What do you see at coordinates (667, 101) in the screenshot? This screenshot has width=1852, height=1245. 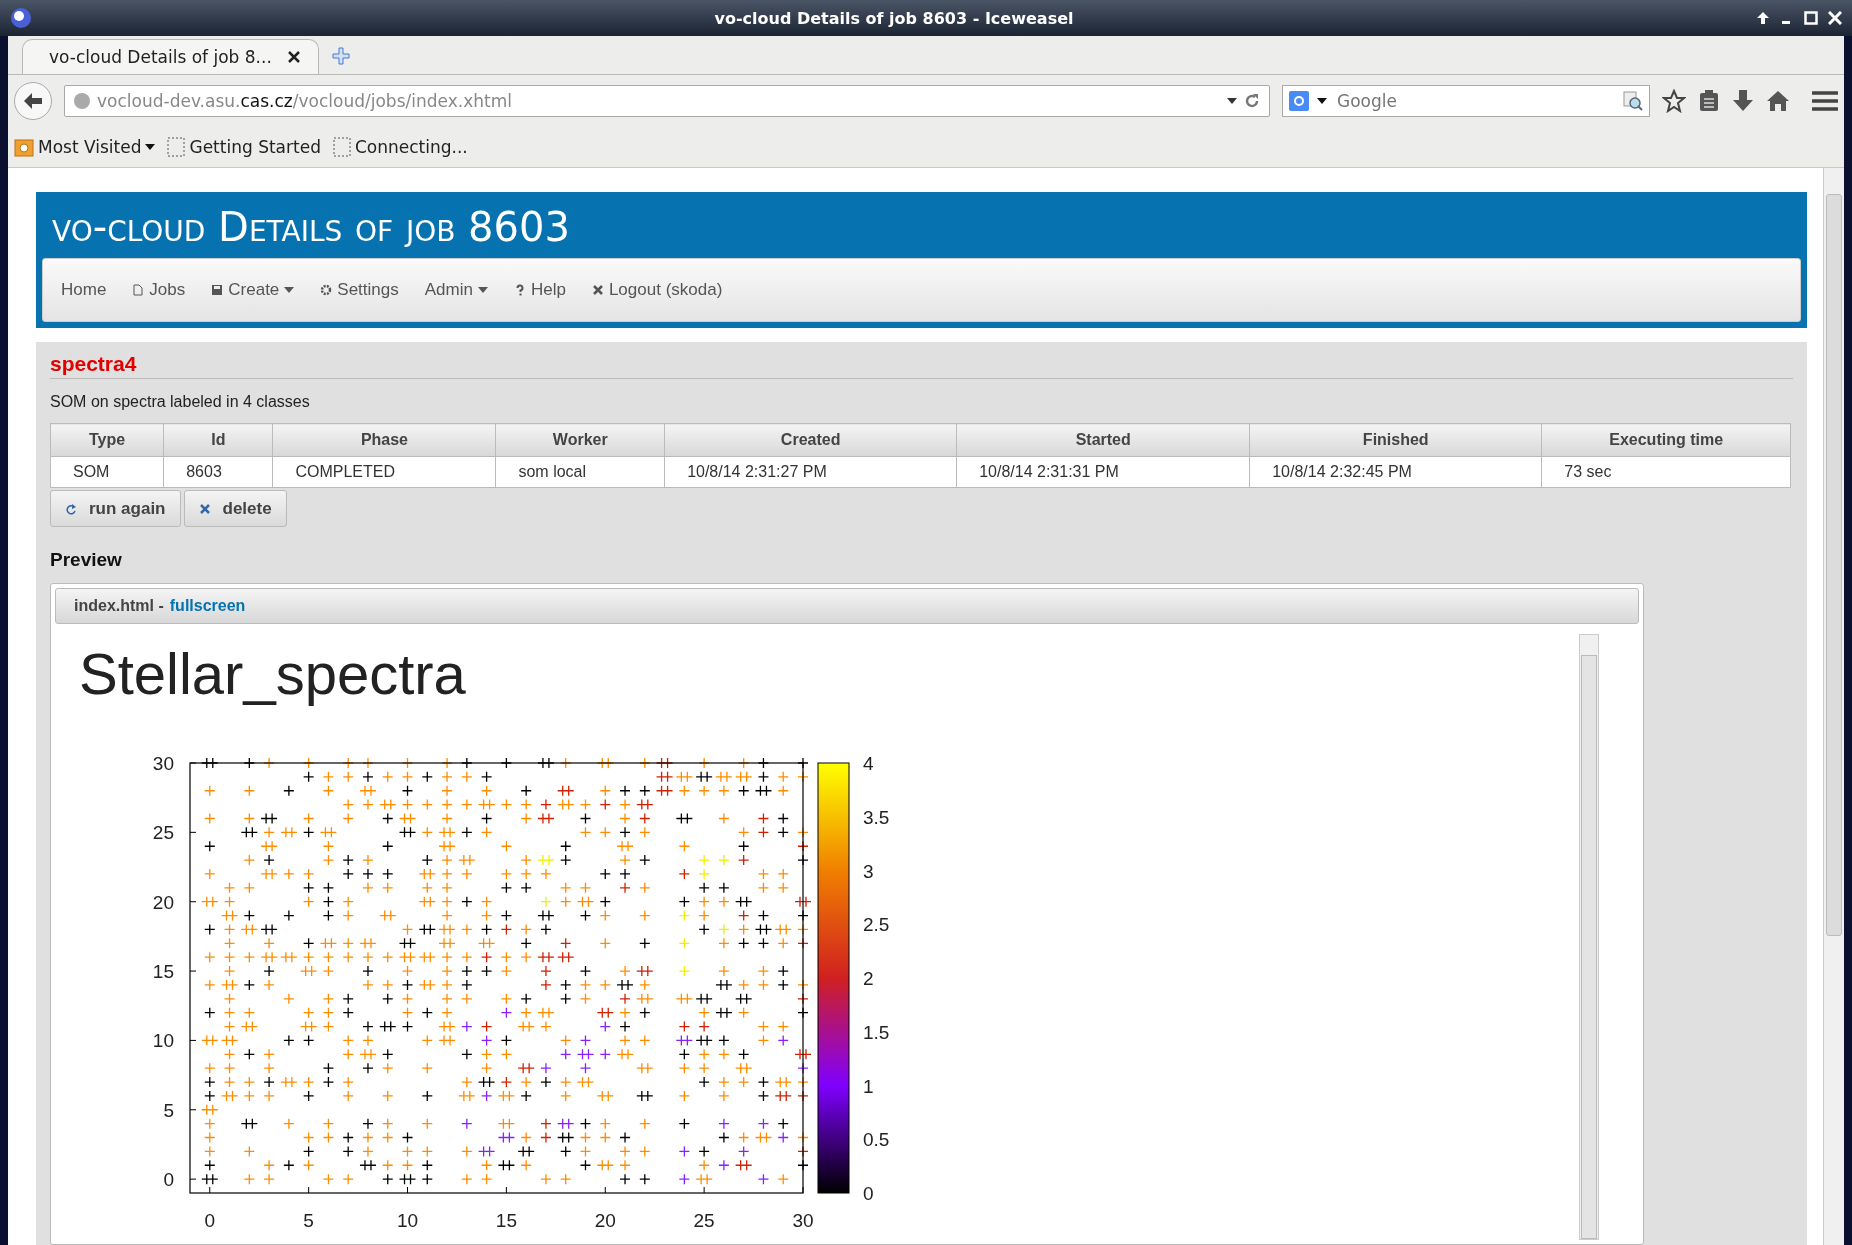 I see `address-bar: vocloud-dev.asu.cas.cz/vocloud/jobs/index.xhtml` at bounding box center [667, 101].